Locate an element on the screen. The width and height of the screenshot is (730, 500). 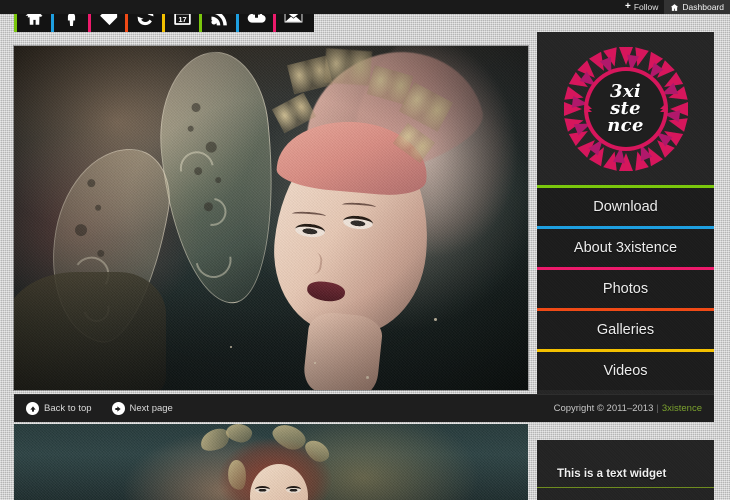
site-logo: 3xi ste nce is located at coordinates (625, 108).